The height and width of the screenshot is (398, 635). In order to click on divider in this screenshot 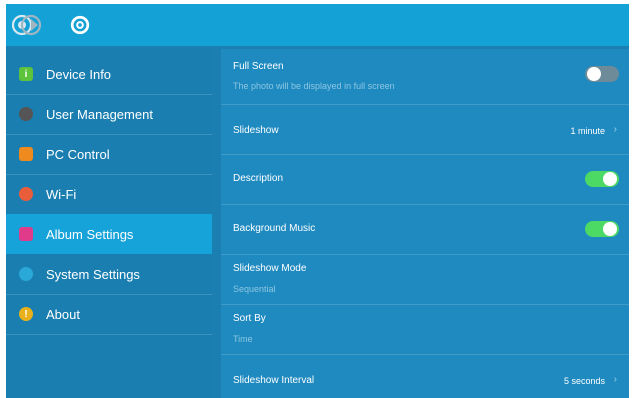, I will do `click(109, 334)`.